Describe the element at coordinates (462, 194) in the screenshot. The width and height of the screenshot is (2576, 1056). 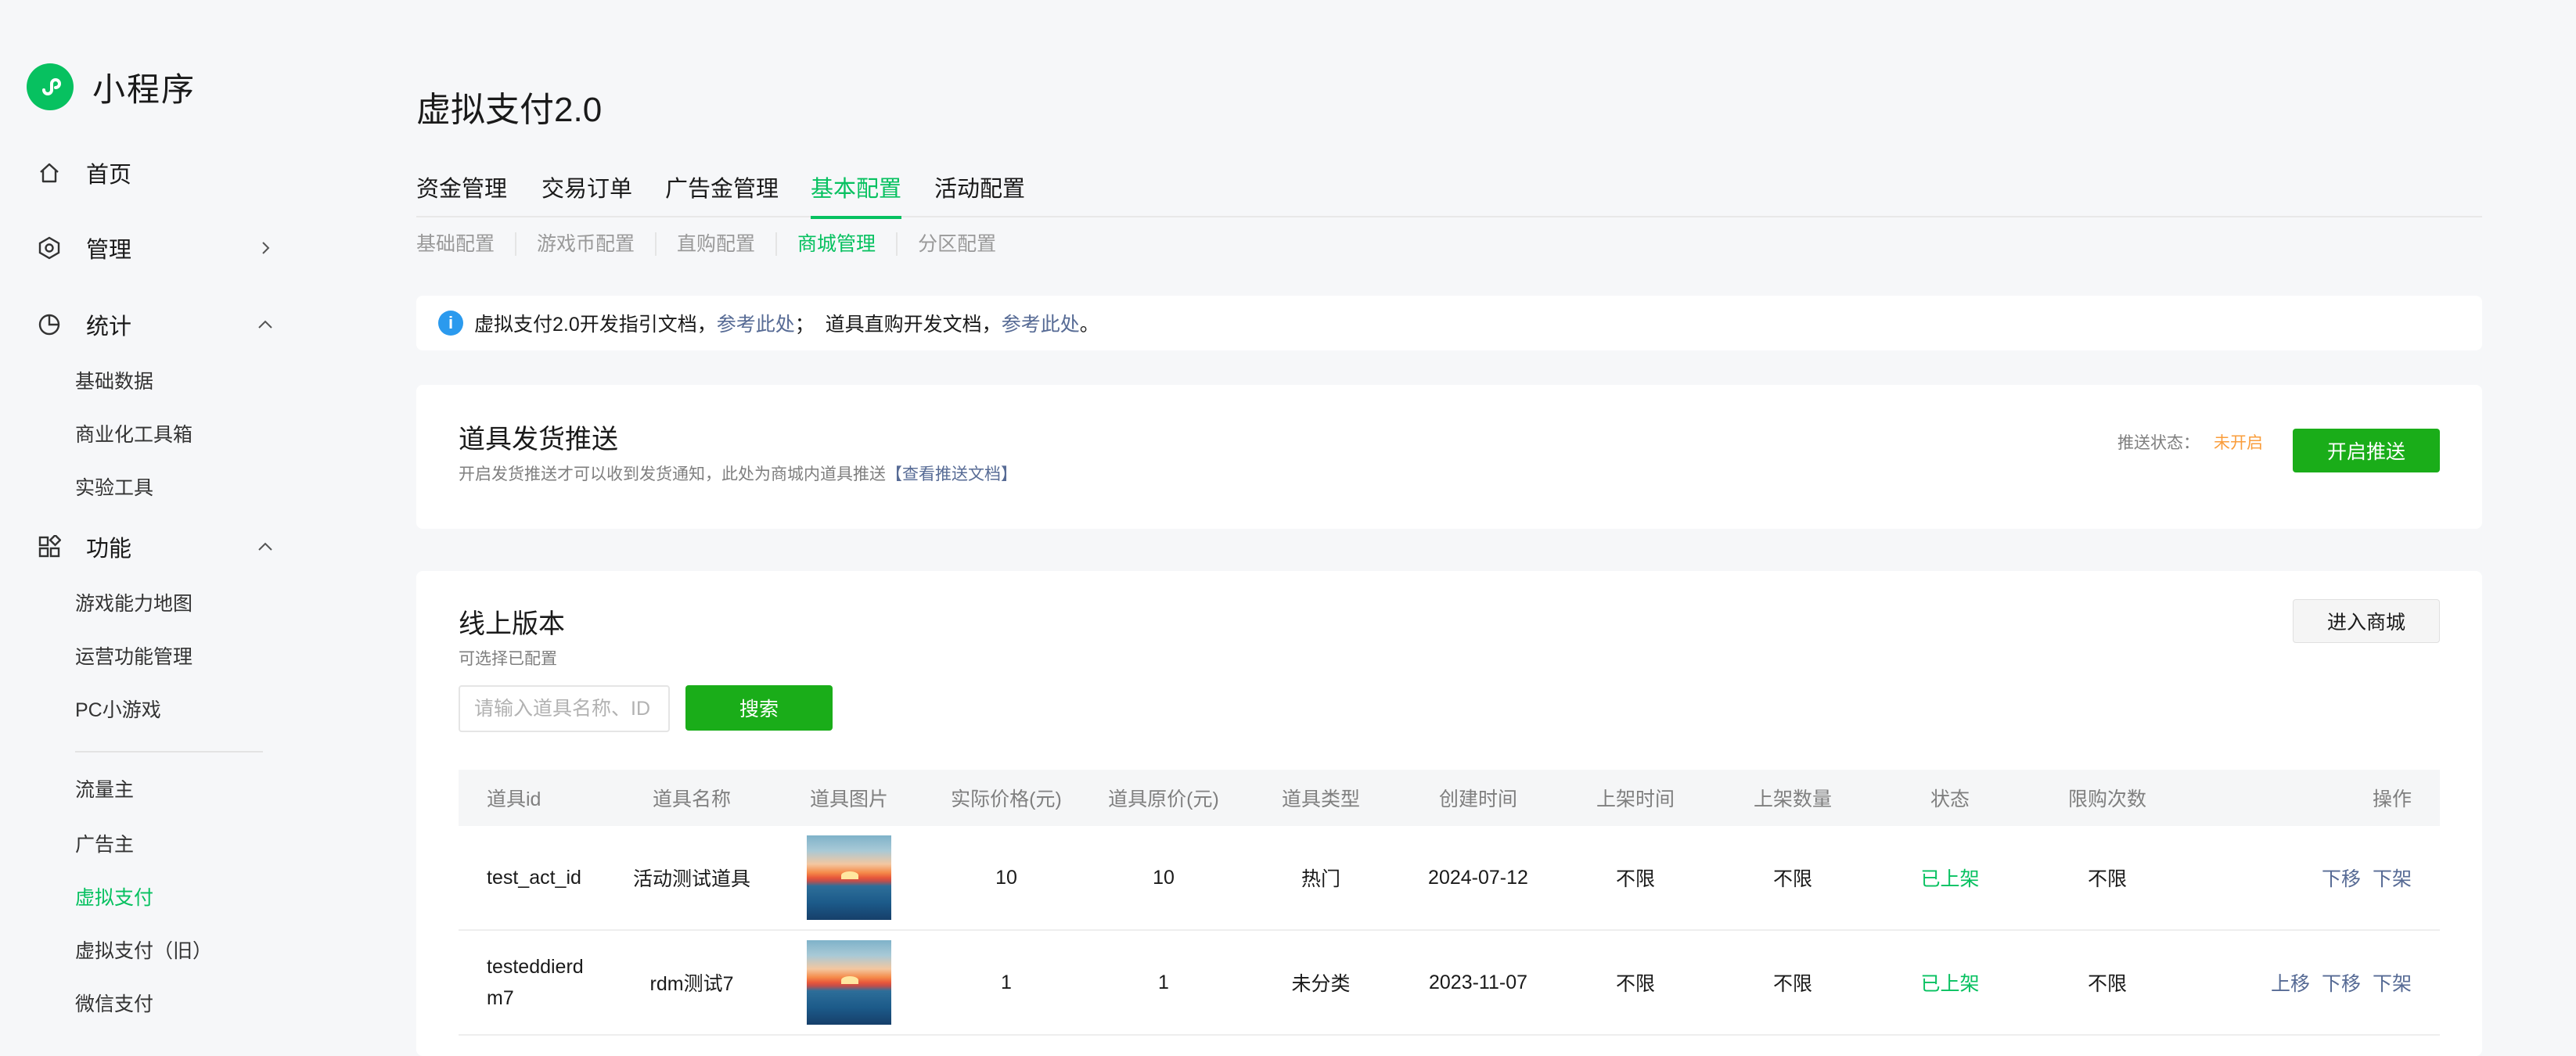
I see `tab-funds: 资金管理` at that location.